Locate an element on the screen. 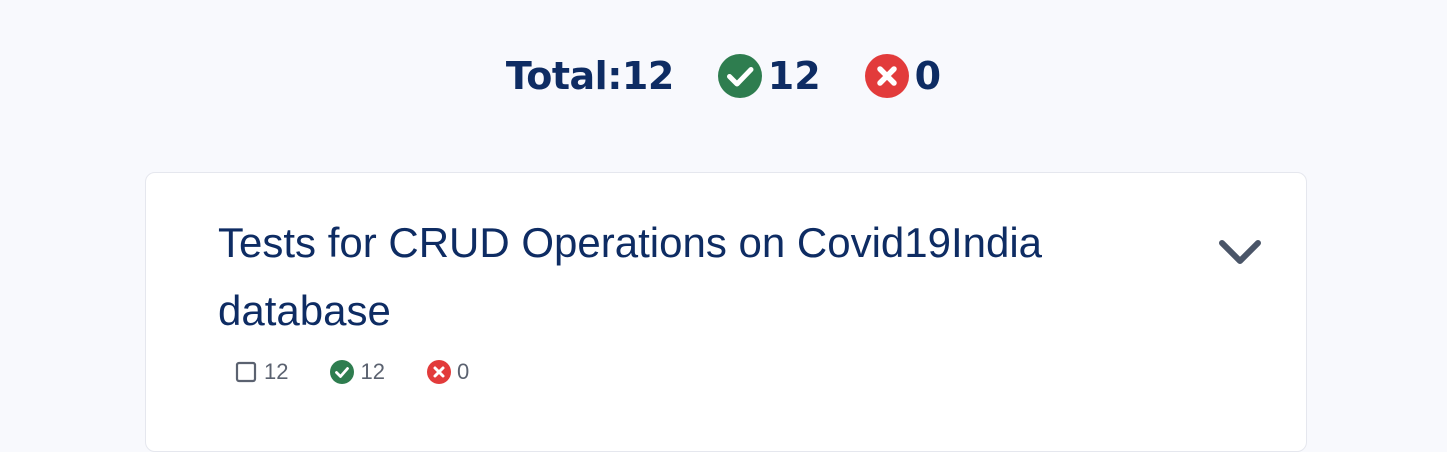 The image size is (1447, 452). failed-summary: 0 is located at coordinates (903, 76).